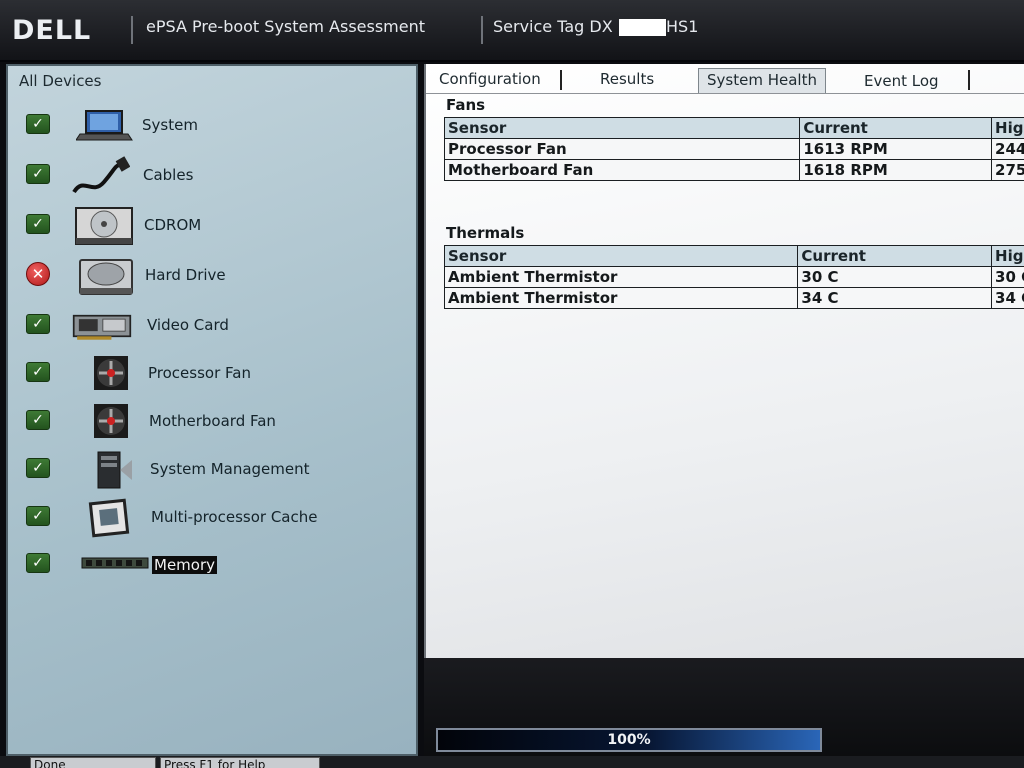  What do you see at coordinates (185, 565) in the screenshot?
I see `device-label: Memory` at bounding box center [185, 565].